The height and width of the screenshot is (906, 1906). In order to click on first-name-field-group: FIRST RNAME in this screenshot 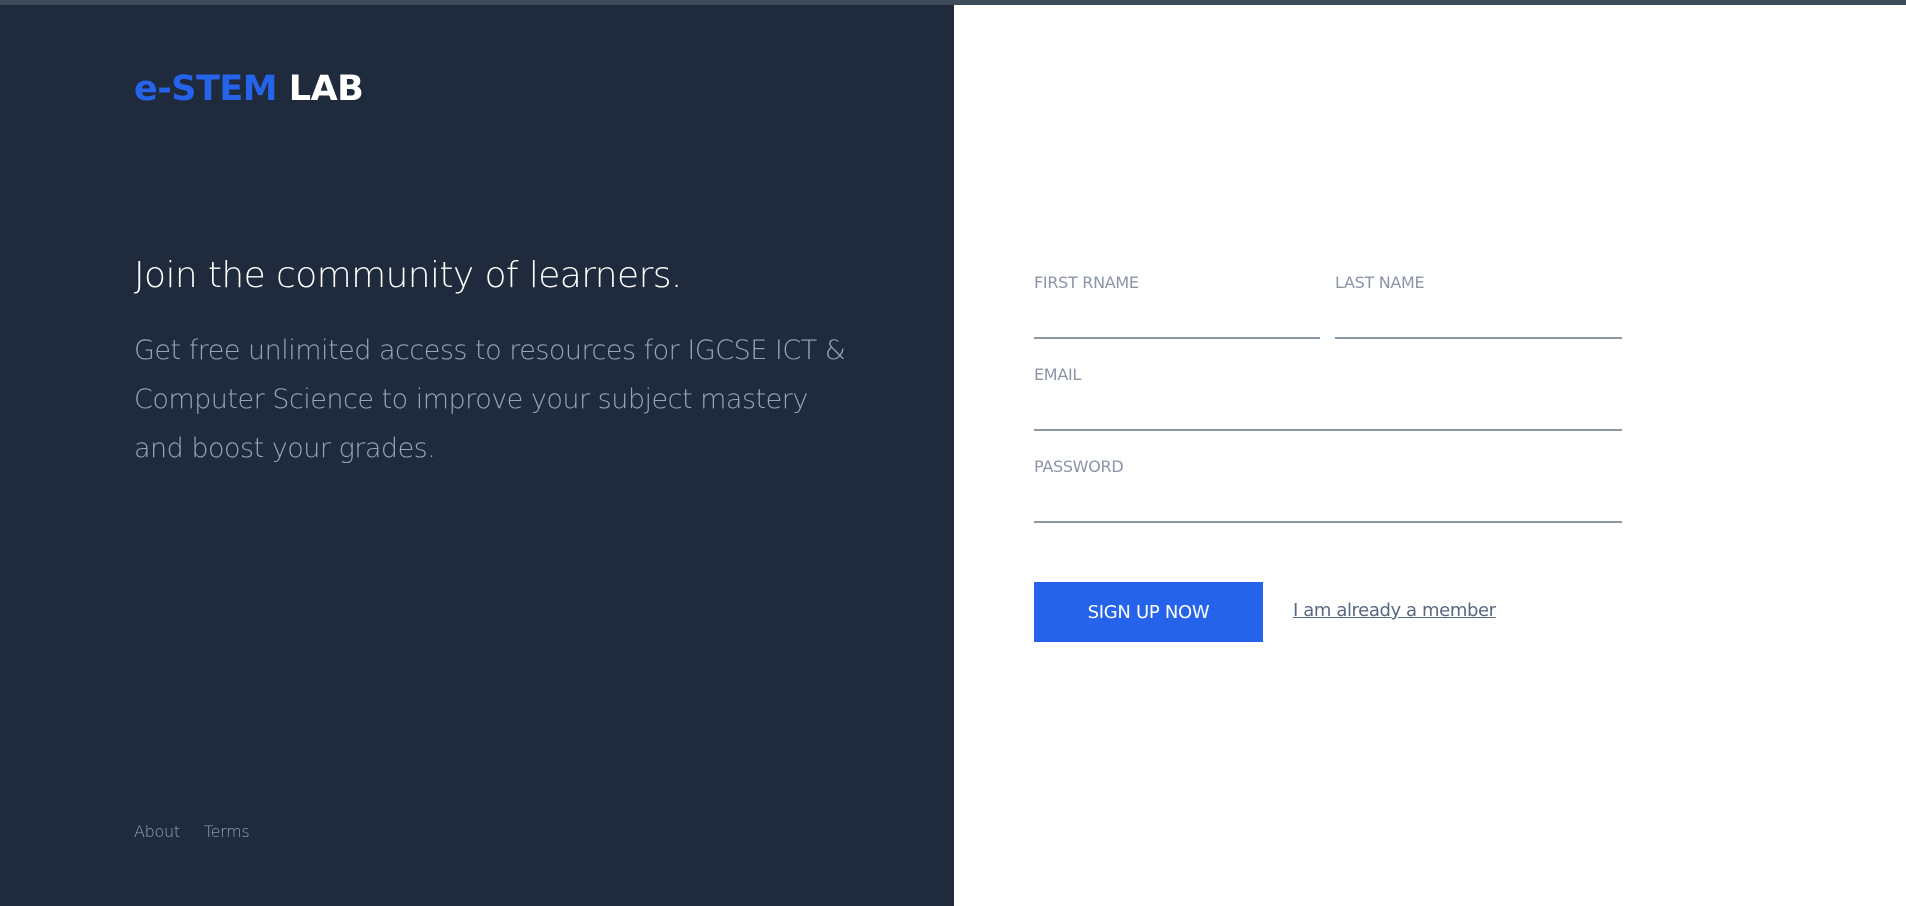, I will do `click(1177, 306)`.